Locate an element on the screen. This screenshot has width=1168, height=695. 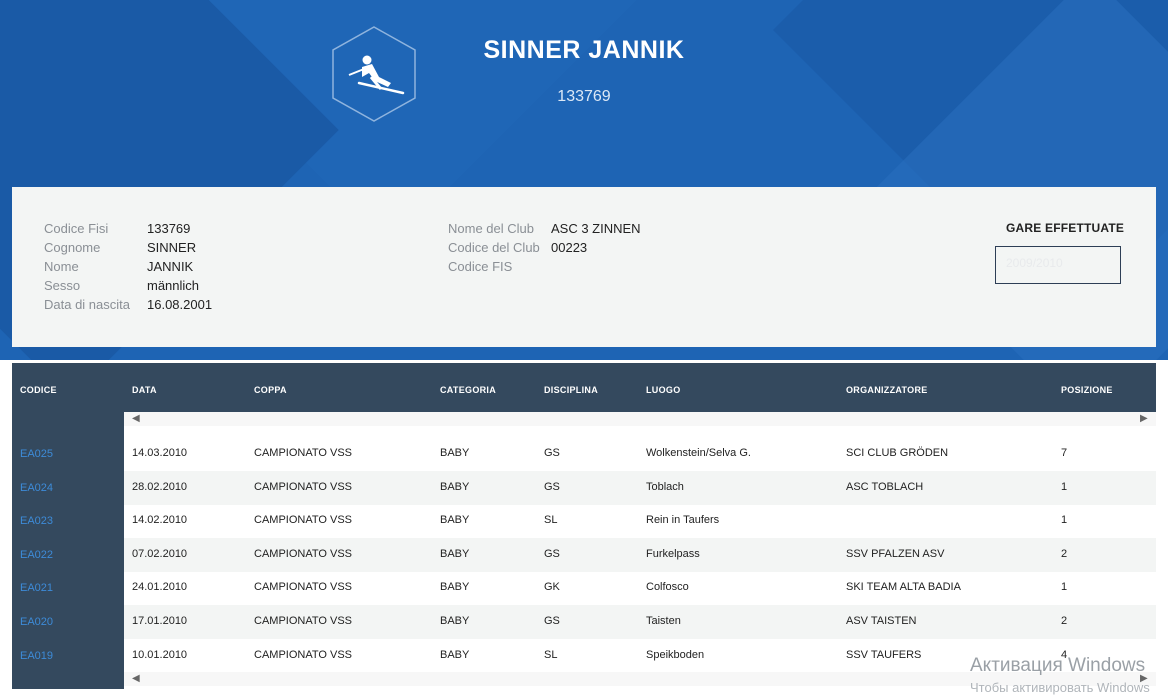
info-label-sesso: Sesso is located at coordinates (62, 285).